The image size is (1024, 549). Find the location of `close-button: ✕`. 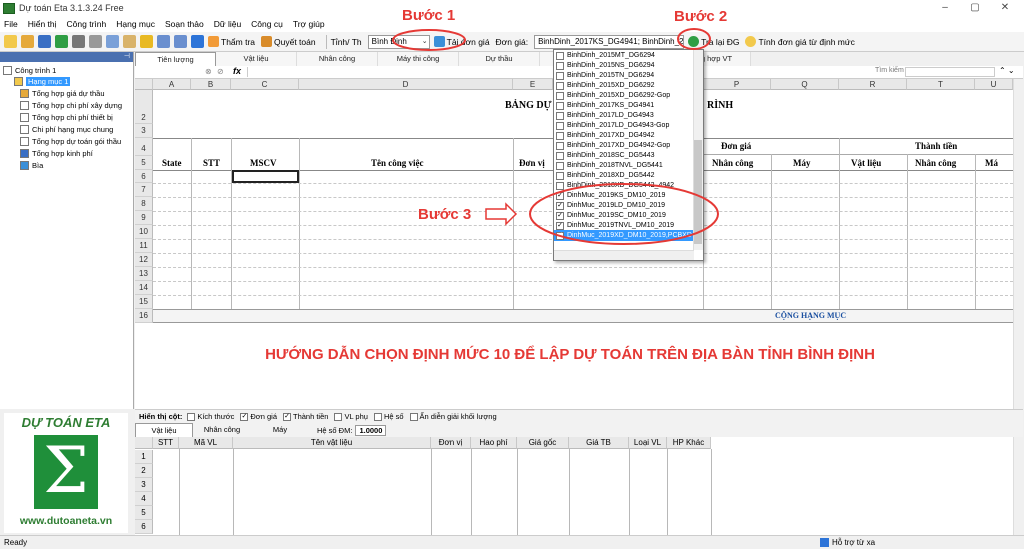

close-button: ✕ is located at coordinates (1005, 8).